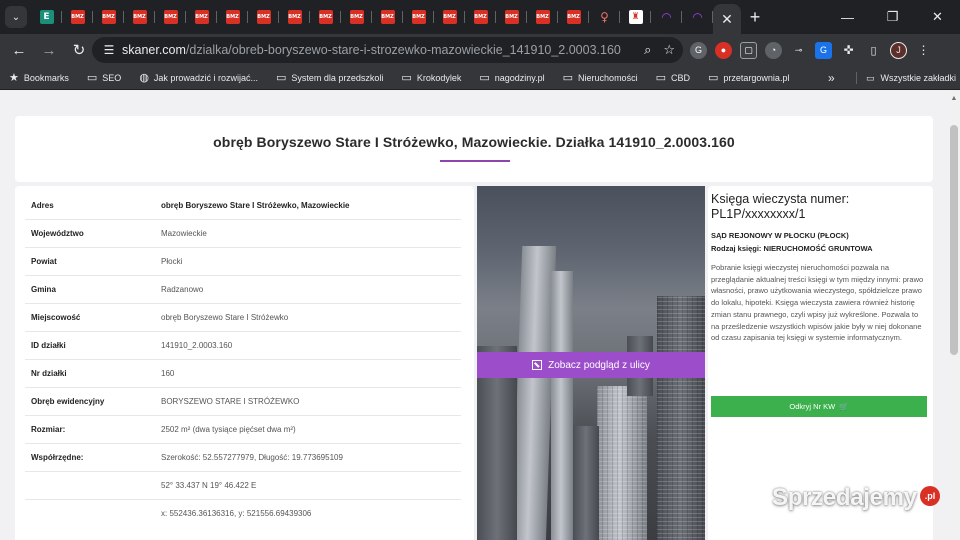 The height and width of the screenshot is (540, 960). Describe the element at coordinates (511, 78) in the screenshot. I see `bookmark-item: ▭ nagodziny.pl` at that location.